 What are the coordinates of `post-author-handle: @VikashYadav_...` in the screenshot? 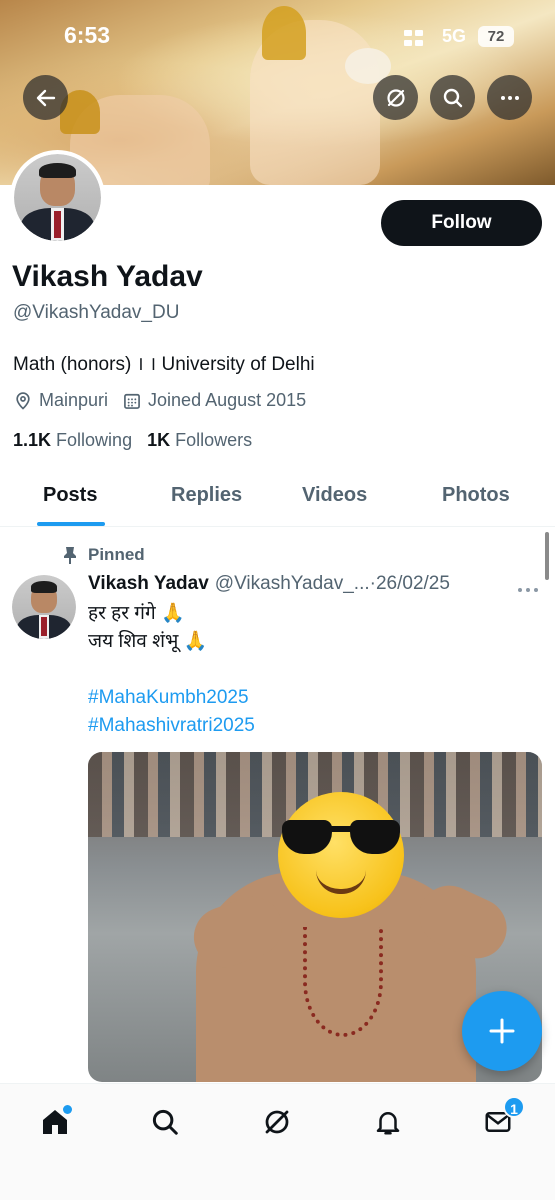 It's located at (292, 584).